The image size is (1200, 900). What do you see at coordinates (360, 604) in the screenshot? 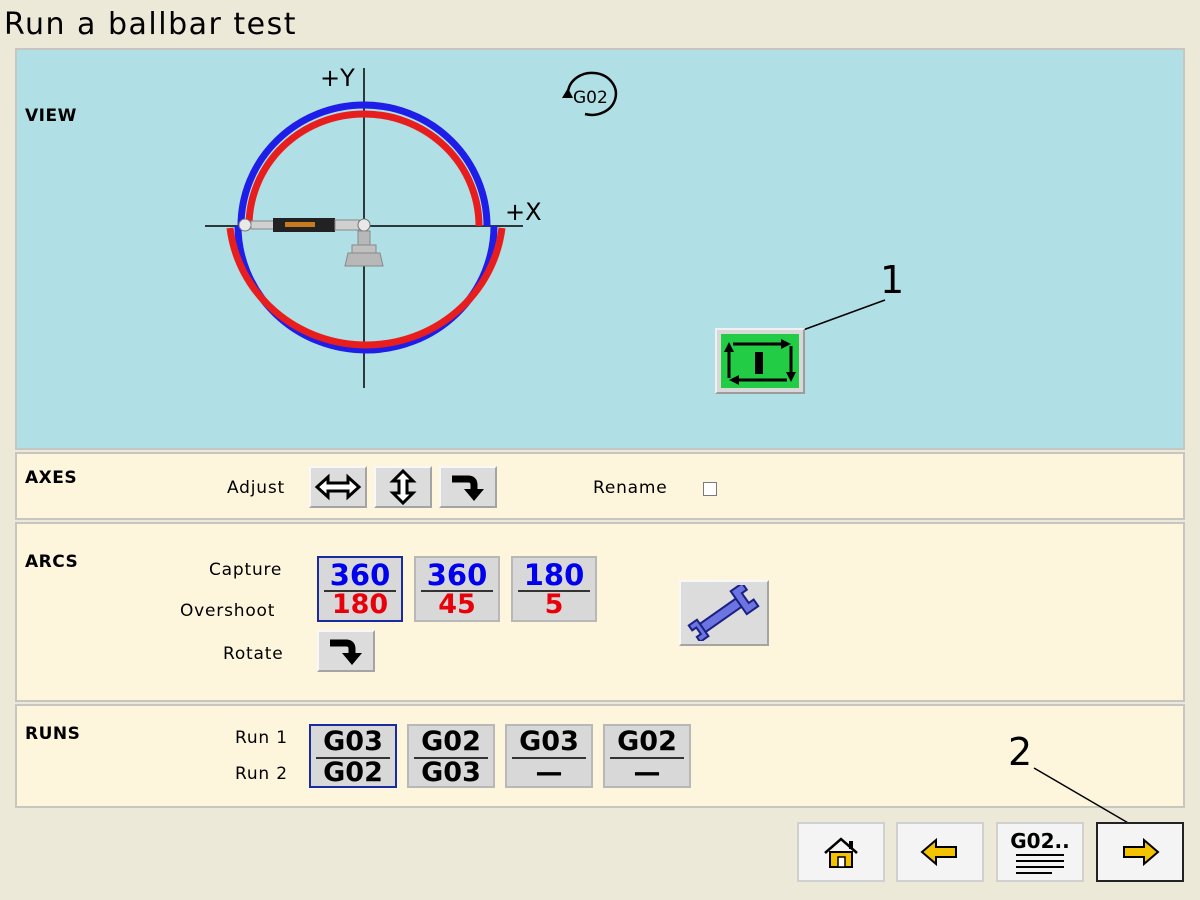
I see `arc-overshoot-value: 180` at bounding box center [360, 604].